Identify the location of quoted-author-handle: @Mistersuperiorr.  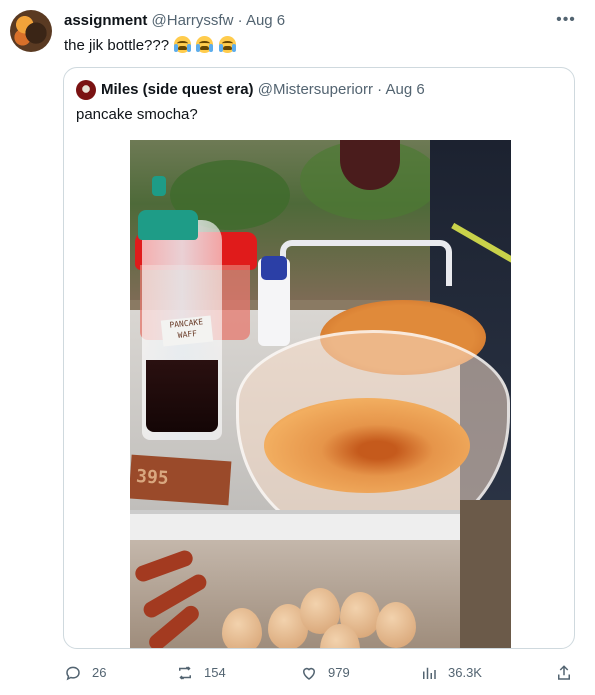
(315, 89).